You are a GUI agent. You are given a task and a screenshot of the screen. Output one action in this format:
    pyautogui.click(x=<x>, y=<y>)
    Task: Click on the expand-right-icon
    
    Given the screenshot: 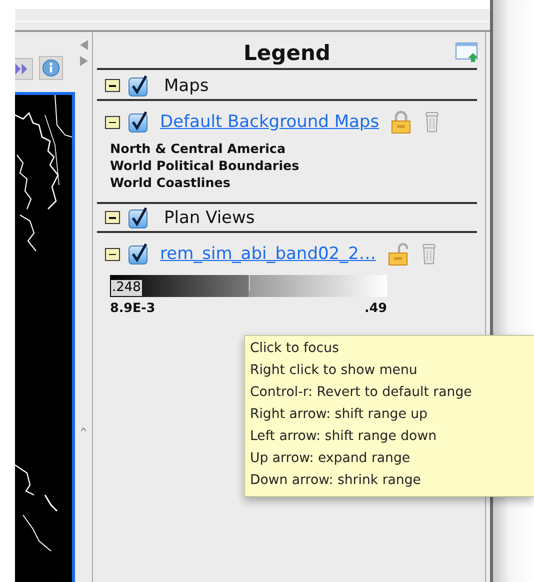 What is the action you would take?
    pyautogui.click(x=84, y=61)
    